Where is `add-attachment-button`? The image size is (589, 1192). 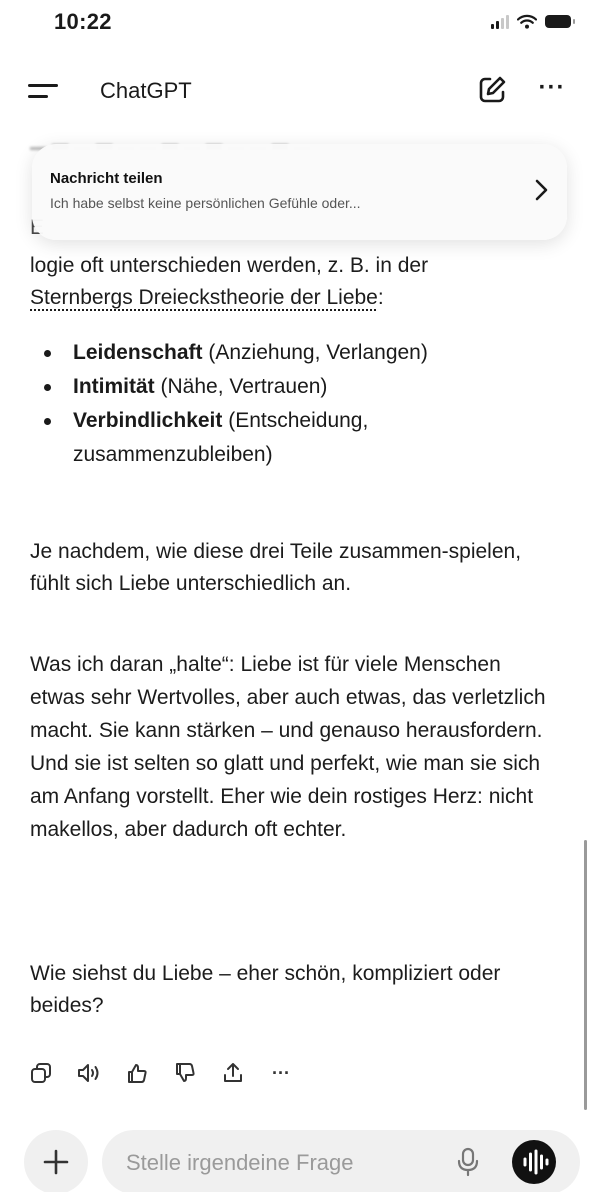
add-attachment-button is located at coordinates (56, 1161).